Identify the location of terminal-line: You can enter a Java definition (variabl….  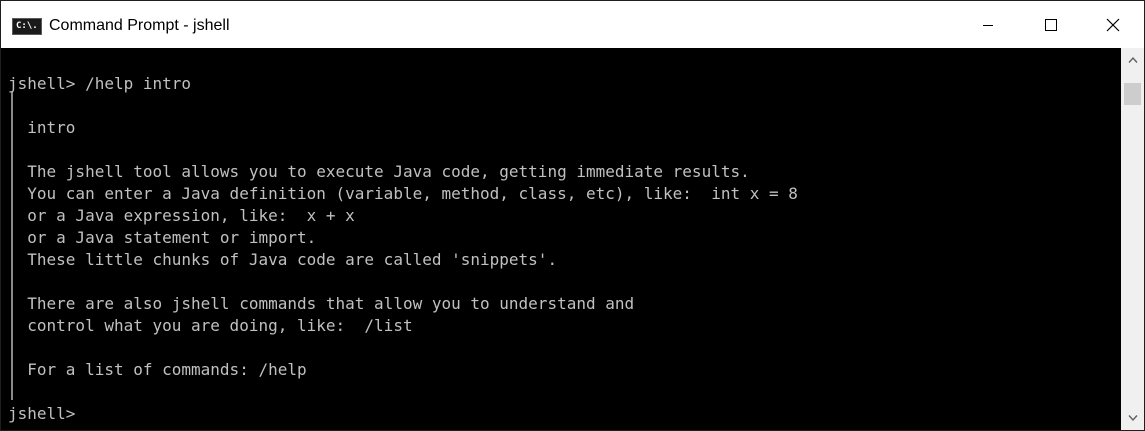
(403, 193).